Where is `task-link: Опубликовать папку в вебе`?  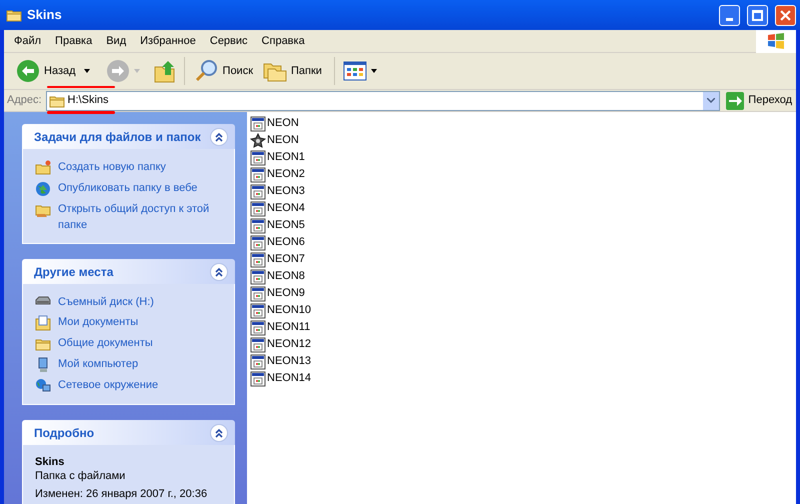 task-link: Опубликовать папку в вебе is located at coordinates (128, 188).